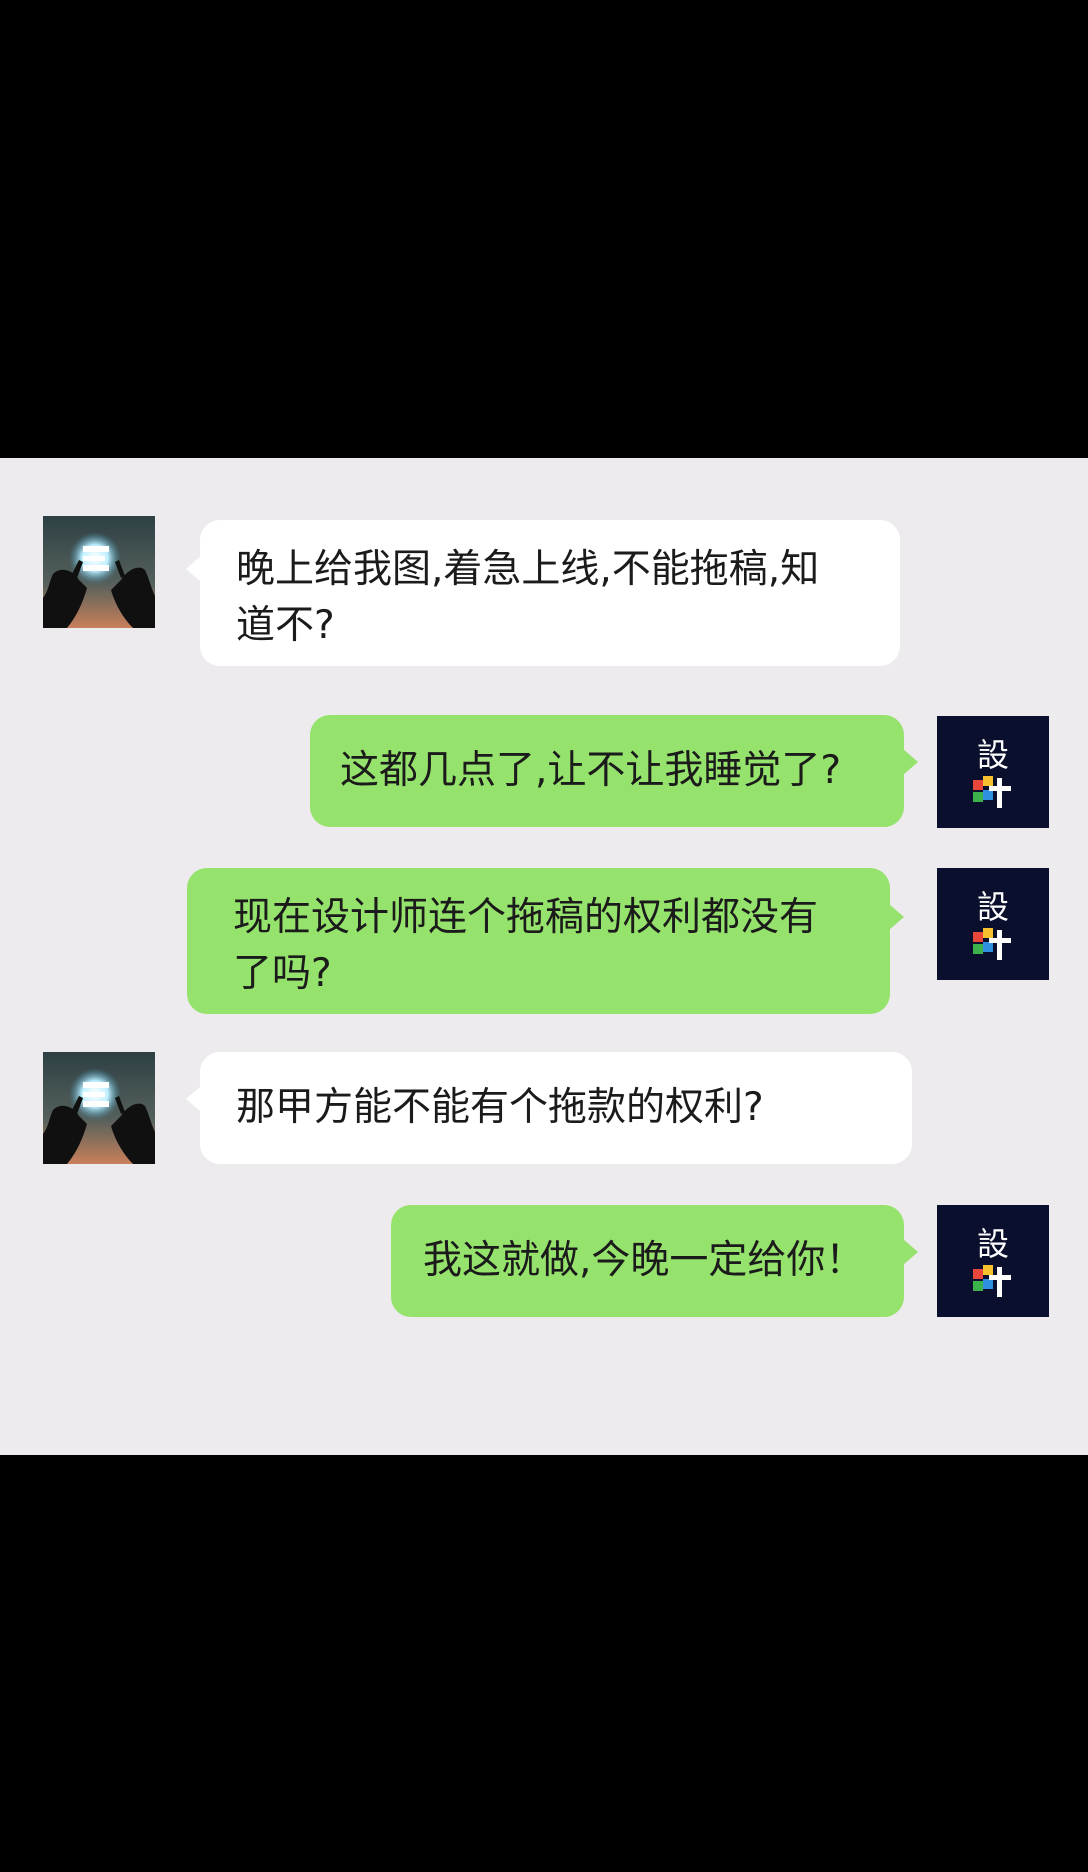 This screenshot has height=1872, width=1088. I want to click on message-bubble-sent: 我这就做,今晚一定给你！, so click(654, 1261).